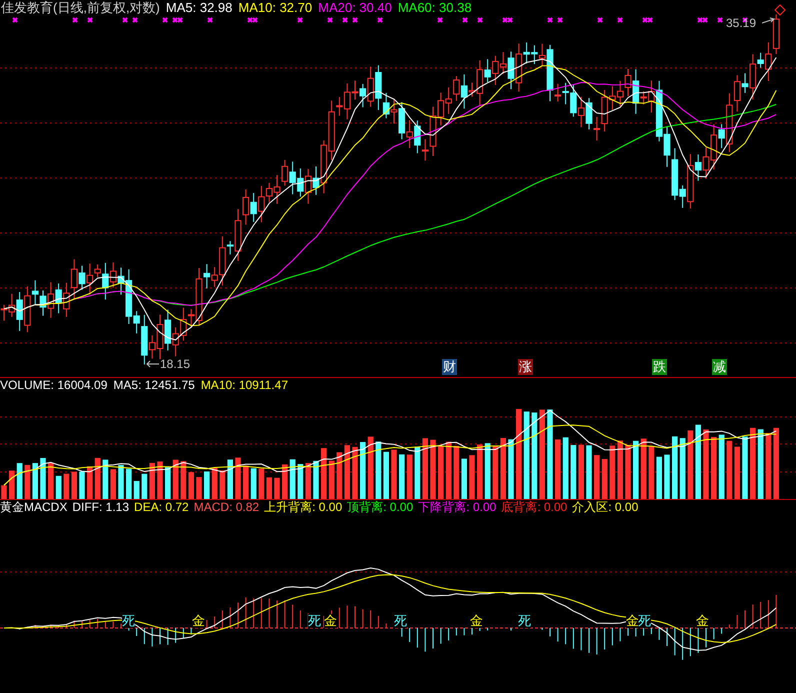 This screenshot has width=796, height=693. I want to click on indicator-label: DEA: 0.72, so click(161, 507).